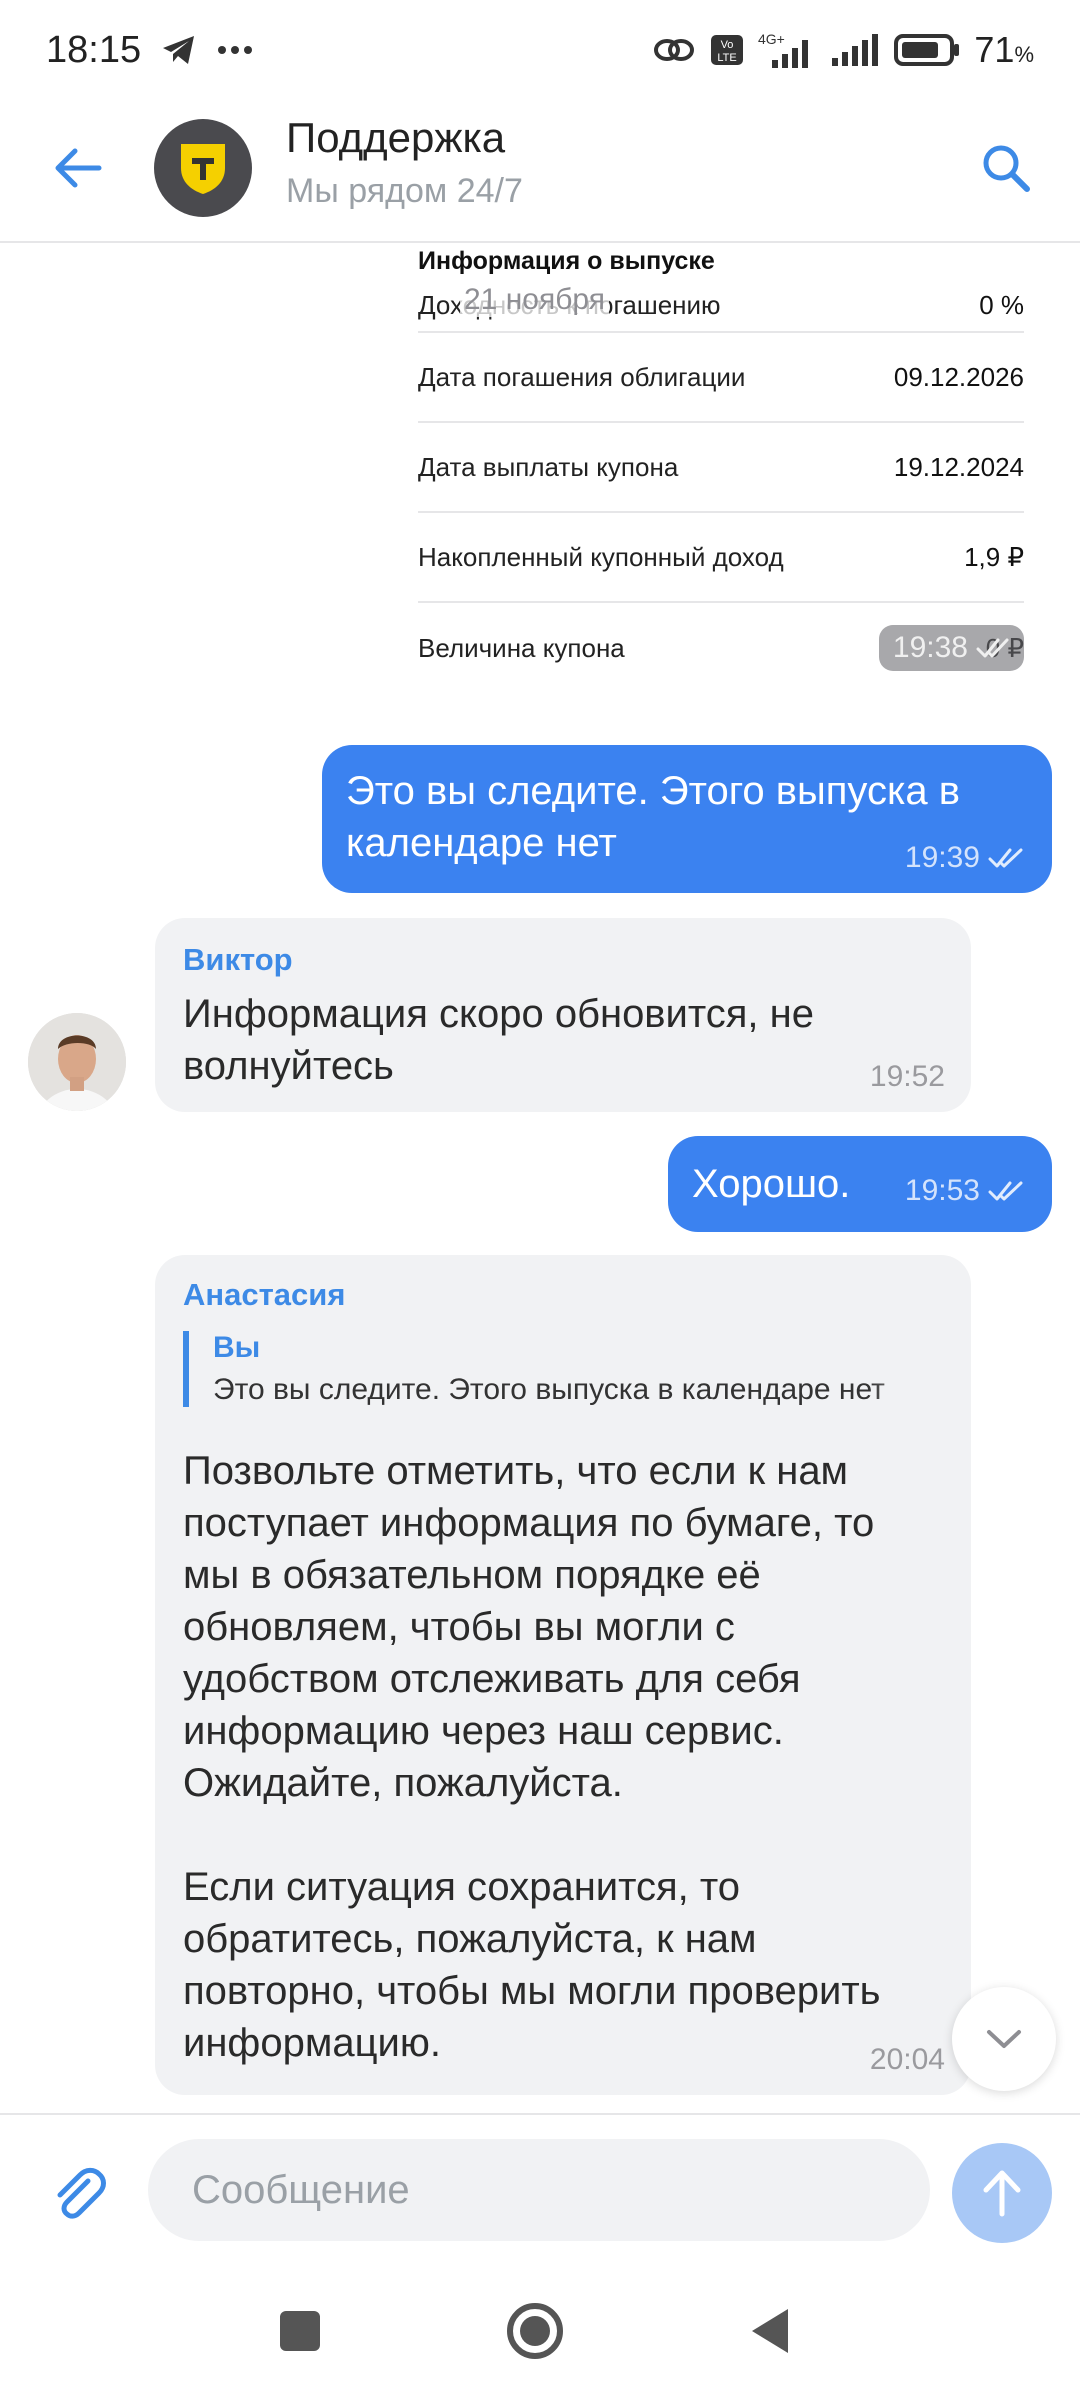 The width and height of the screenshot is (1080, 2400). I want to click on chat-title: Поддержка, so click(395, 138).